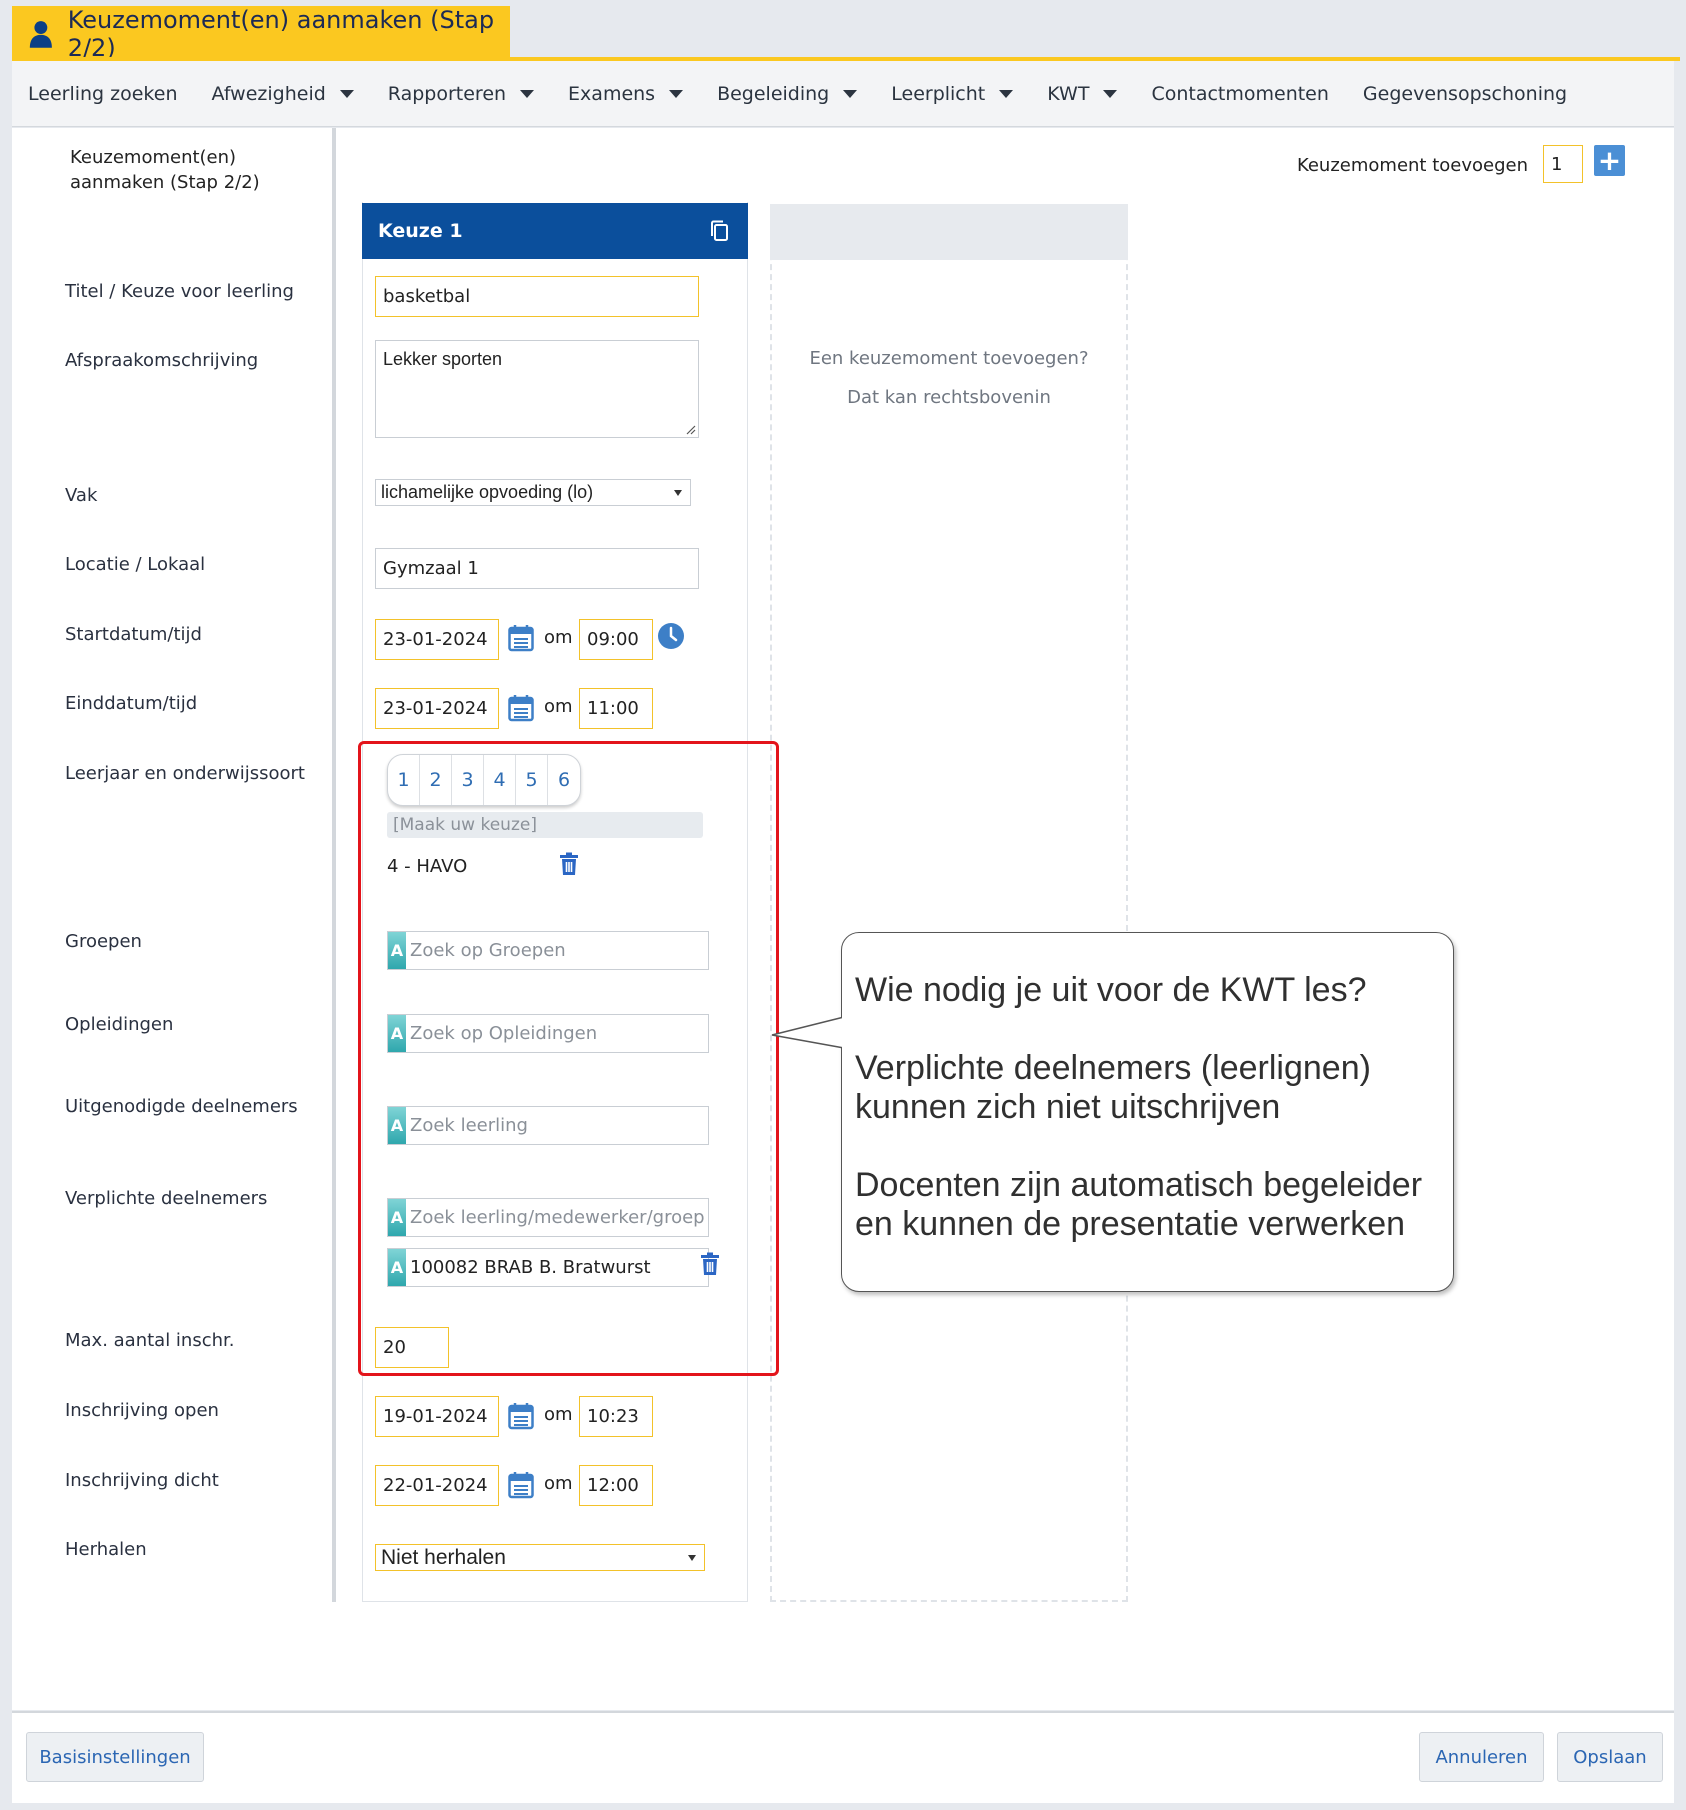  Describe the element at coordinates (437, 639) in the screenshot. I see `start-date-input: 23-01-2024` at that location.